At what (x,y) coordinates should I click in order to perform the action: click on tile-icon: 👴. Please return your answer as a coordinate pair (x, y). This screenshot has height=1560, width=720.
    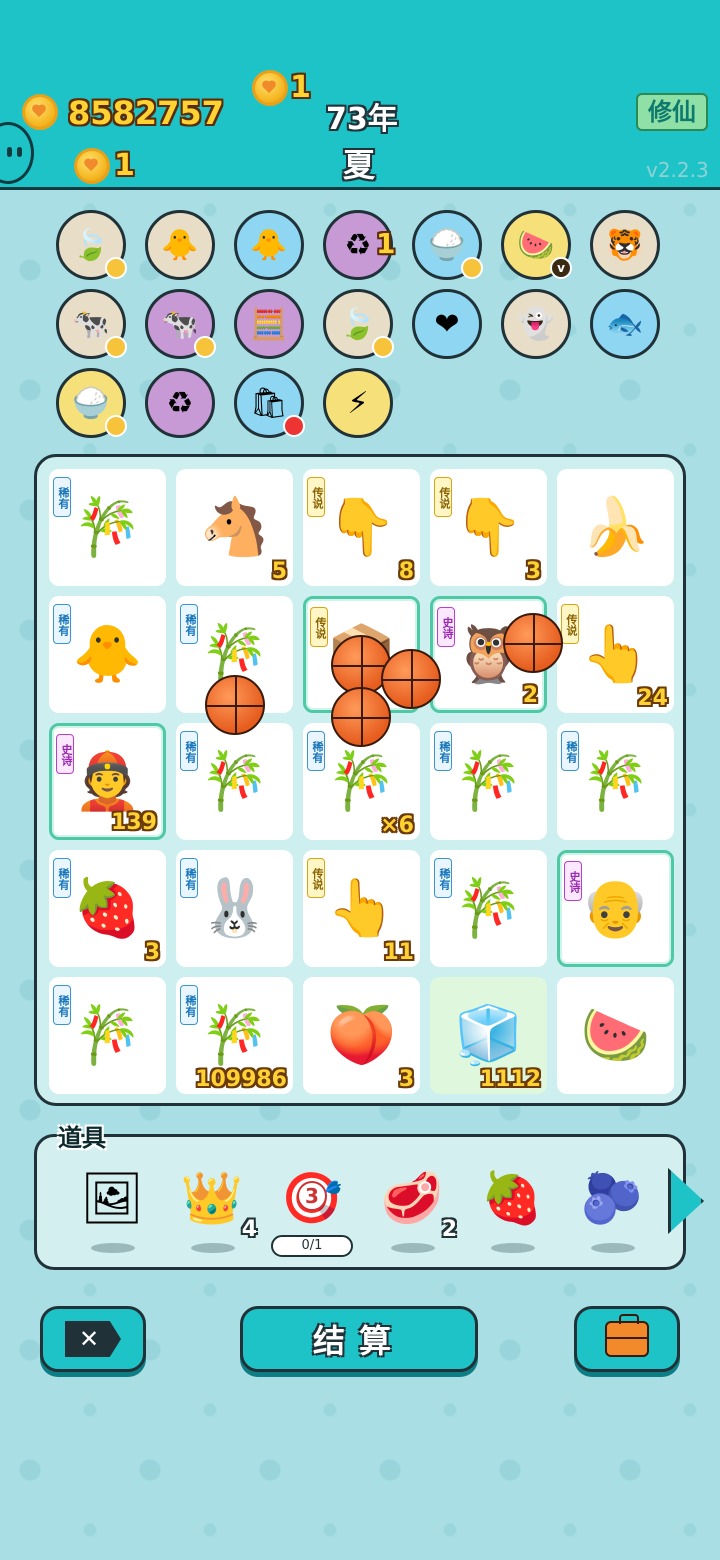
    Looking at the image, I should click on (615, 908).